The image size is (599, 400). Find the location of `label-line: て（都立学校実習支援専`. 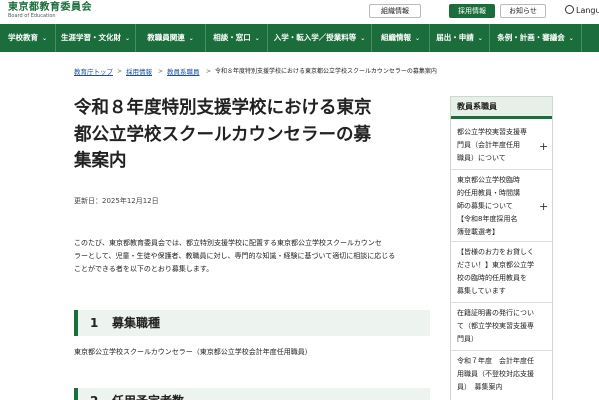

label-line: て（都立学校実習支援専 is located at coordinates (495, 326).